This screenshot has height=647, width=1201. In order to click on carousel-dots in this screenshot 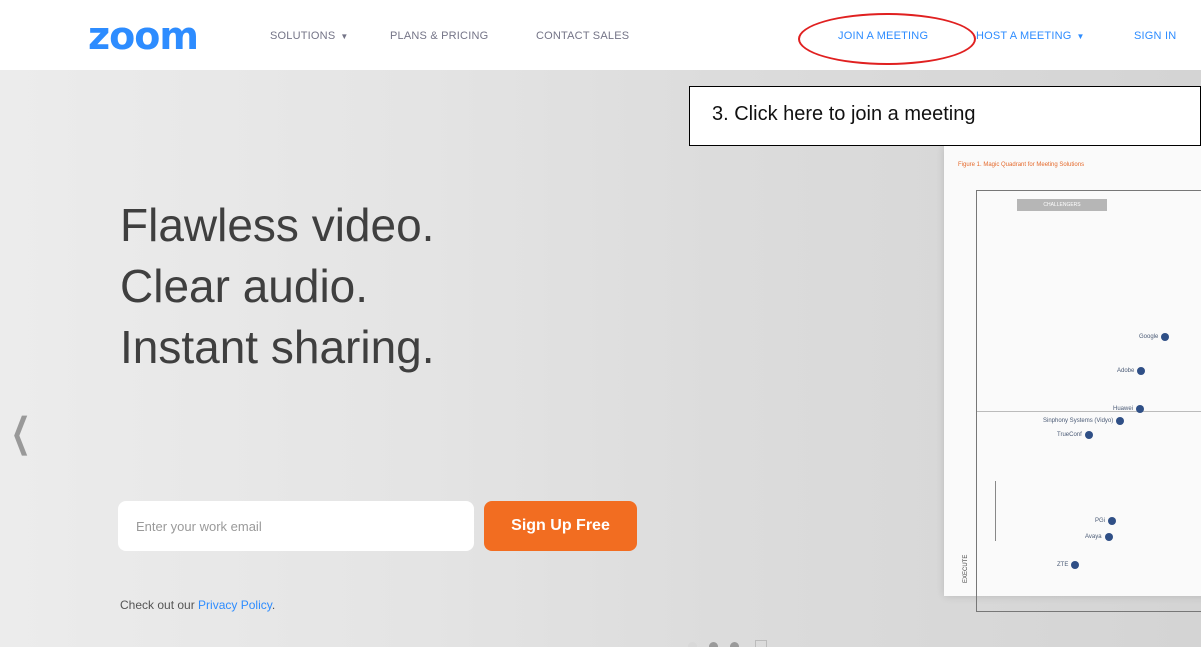, I will do `click(727, 643)`.